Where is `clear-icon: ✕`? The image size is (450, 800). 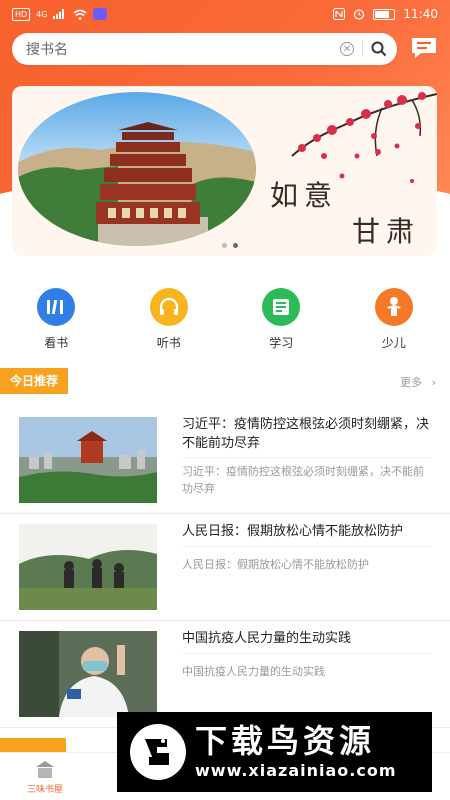 clear-icon: ✕ is located at coordinates (347, 49).